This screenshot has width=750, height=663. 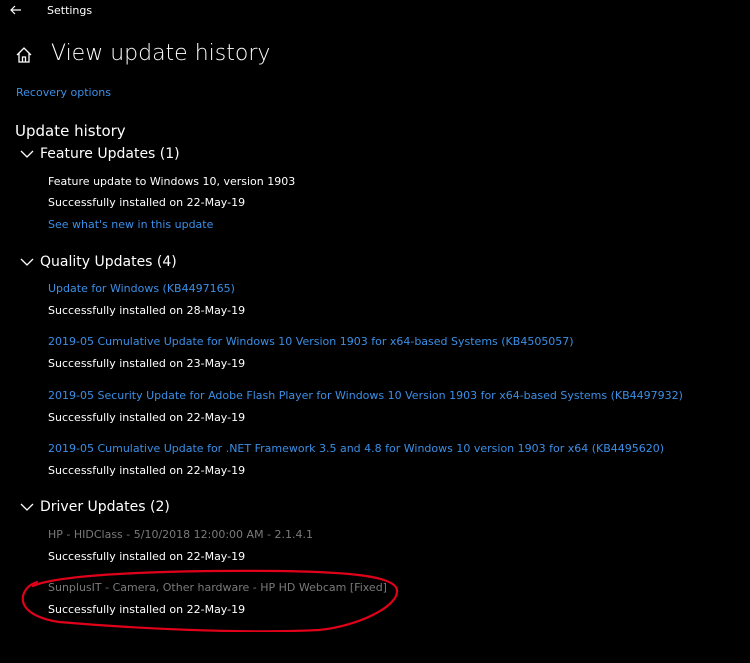 I want to click on back-arrow-icon, so click(x=16, y=10).